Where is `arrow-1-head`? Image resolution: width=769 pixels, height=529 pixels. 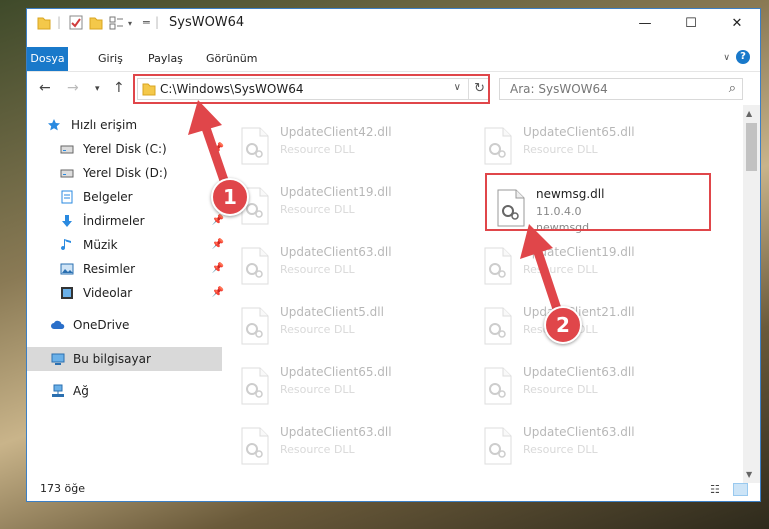
arrow-1-head is located at coordinates (205, 117).